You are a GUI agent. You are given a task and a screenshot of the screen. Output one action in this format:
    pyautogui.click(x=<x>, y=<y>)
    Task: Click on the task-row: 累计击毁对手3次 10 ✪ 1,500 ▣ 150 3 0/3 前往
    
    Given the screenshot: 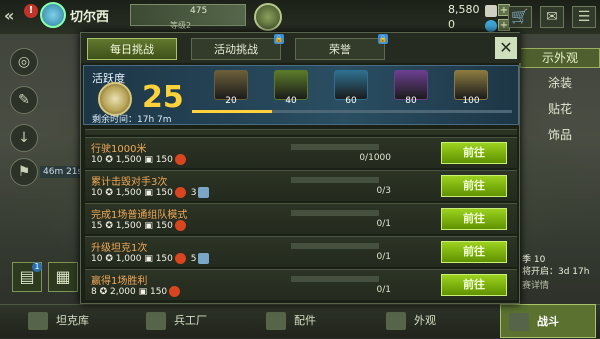 What is the action you would take?
    pyautogui.click(x=301, y=185)
    